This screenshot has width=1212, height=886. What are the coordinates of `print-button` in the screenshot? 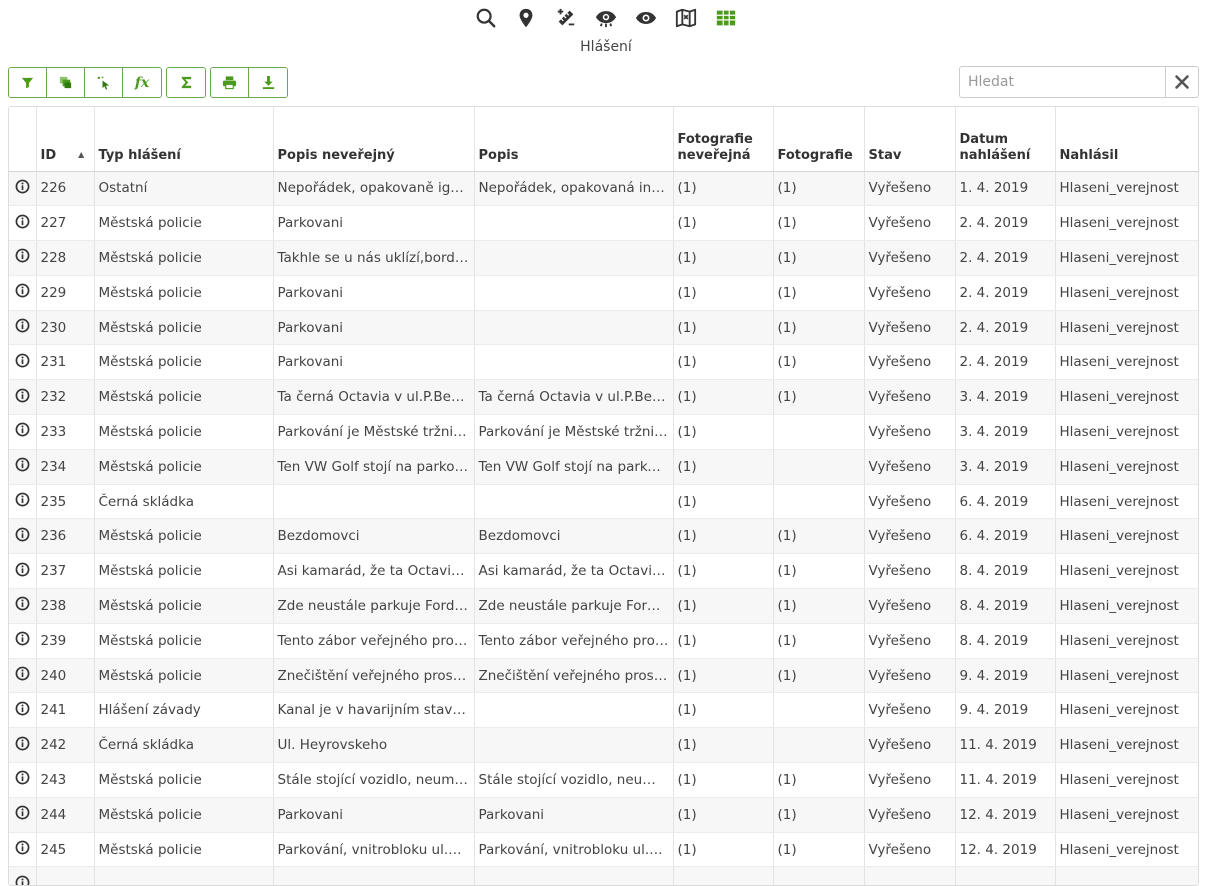 It's located at (230, 82).